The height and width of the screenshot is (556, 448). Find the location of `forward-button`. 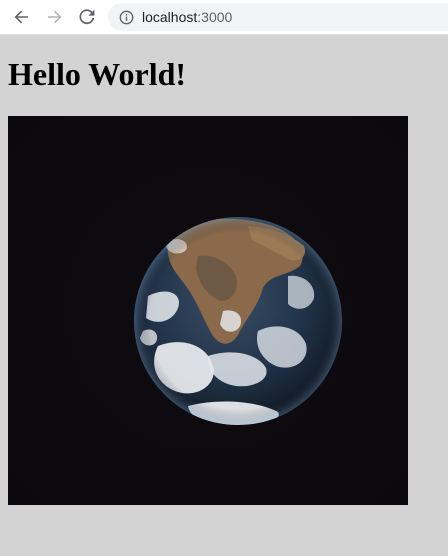

forward-button is located at coordinates (54, 17).